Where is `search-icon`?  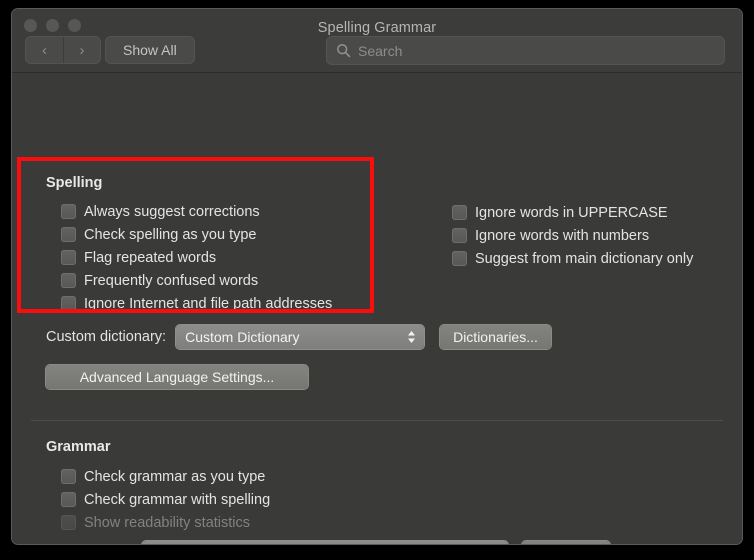
search-icon is located at coordinates (343, 50).